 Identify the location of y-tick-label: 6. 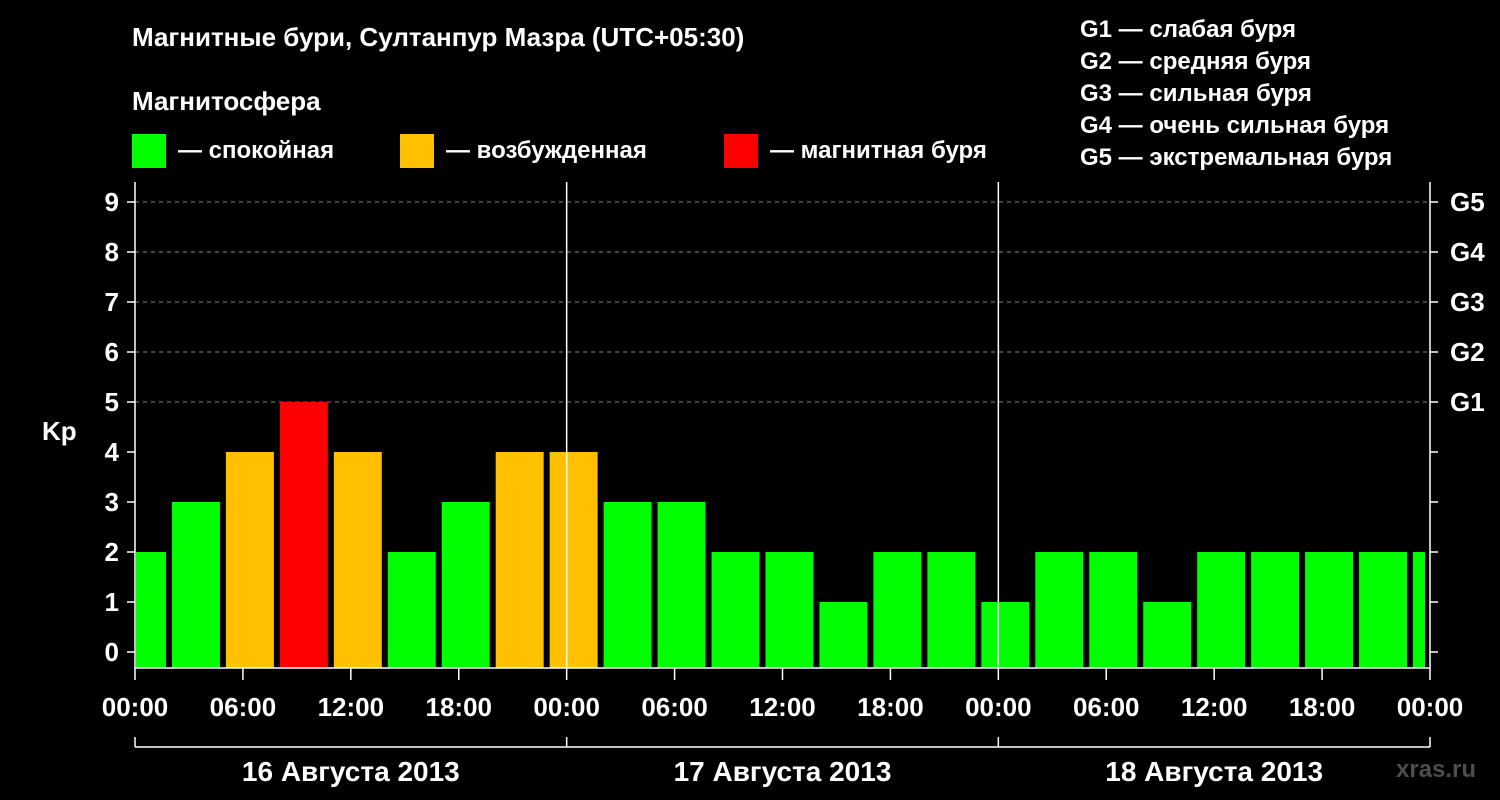
(112, 352).